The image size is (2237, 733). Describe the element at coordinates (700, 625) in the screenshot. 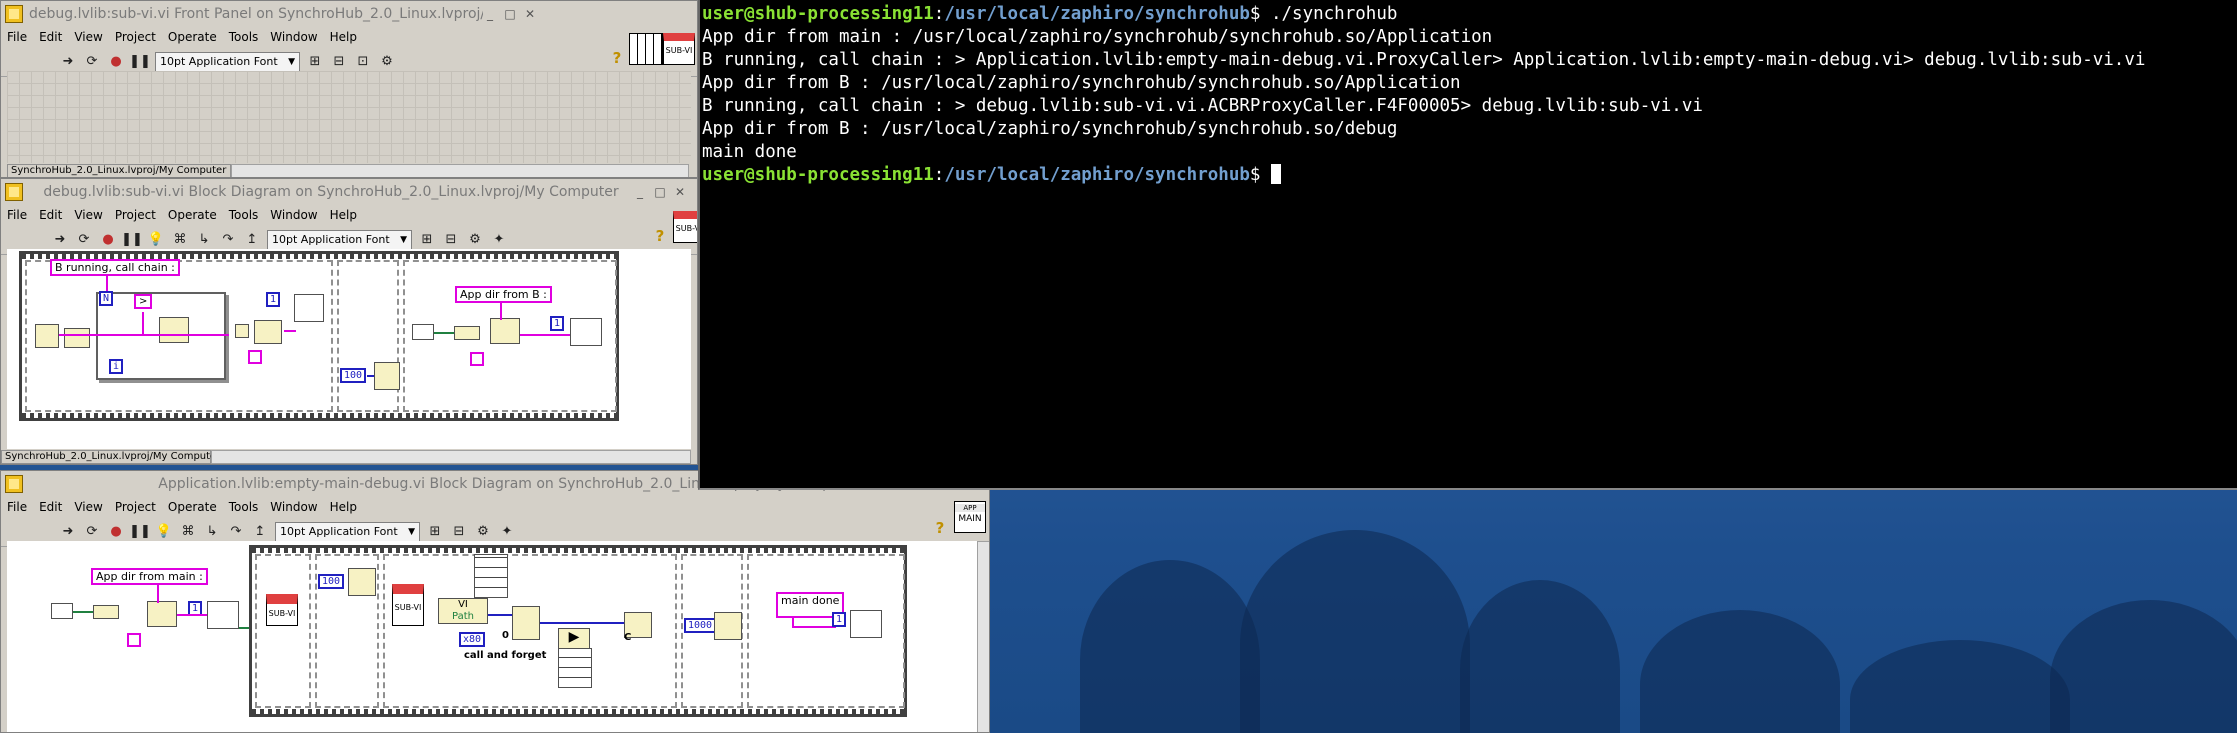

I see `wait-ms-constant: 1000` at that location.